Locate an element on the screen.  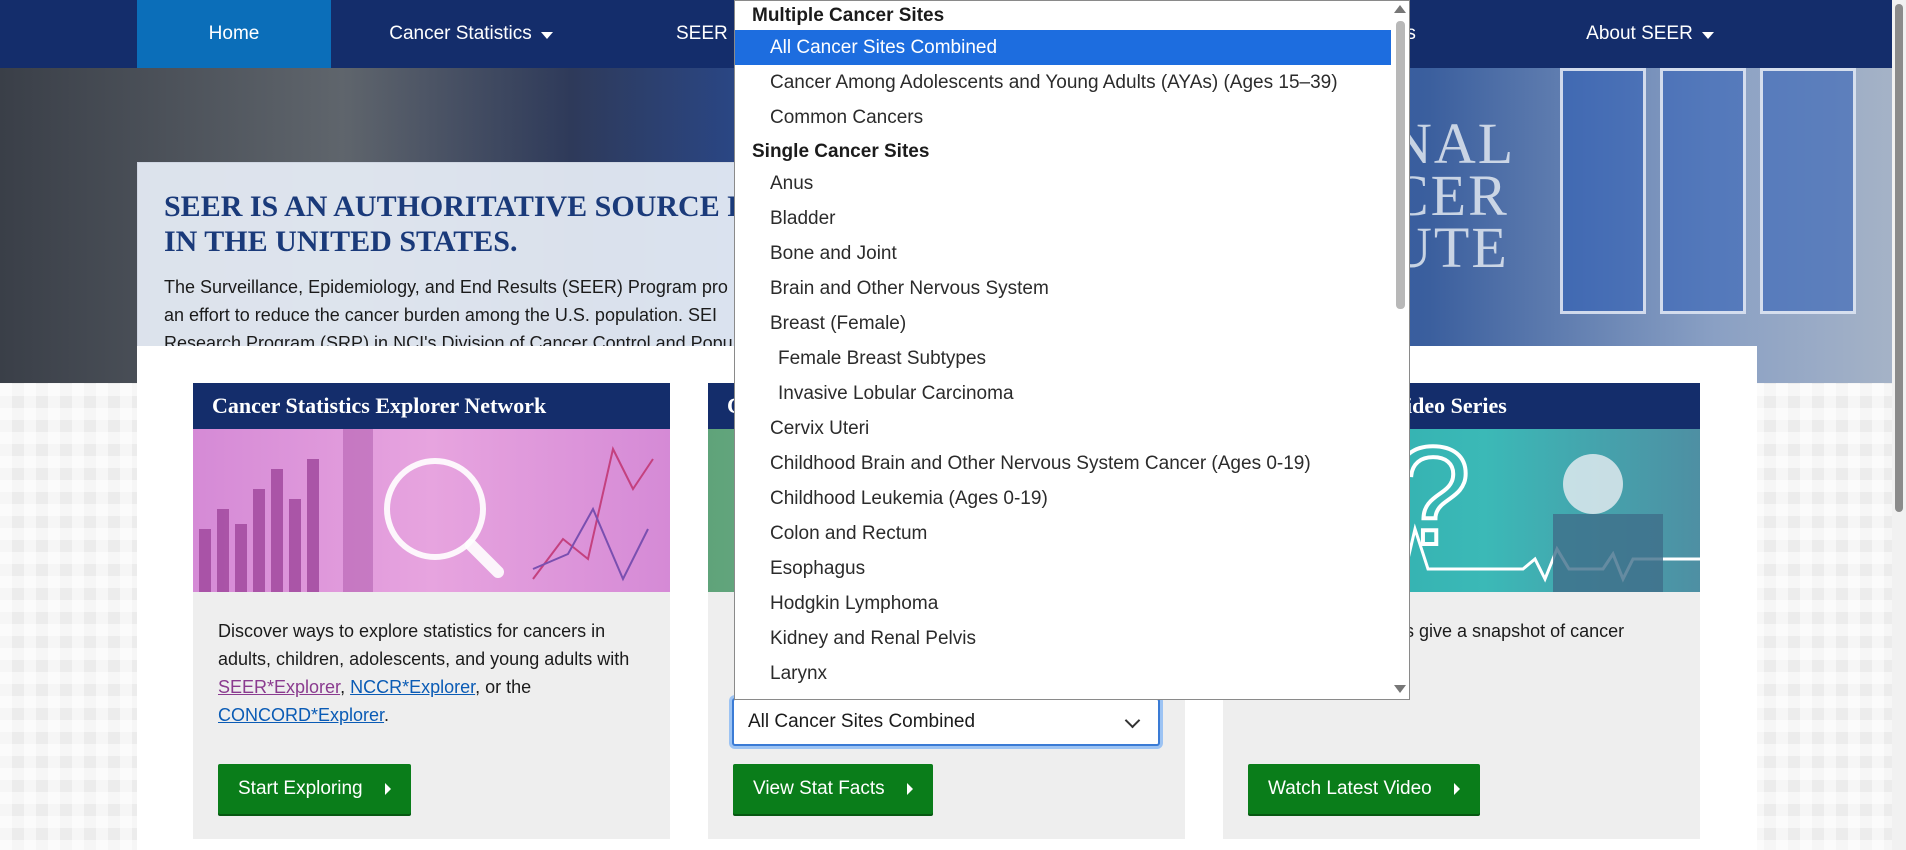
button-label: Watch Latest Video is located at coordinates (1350, 788).